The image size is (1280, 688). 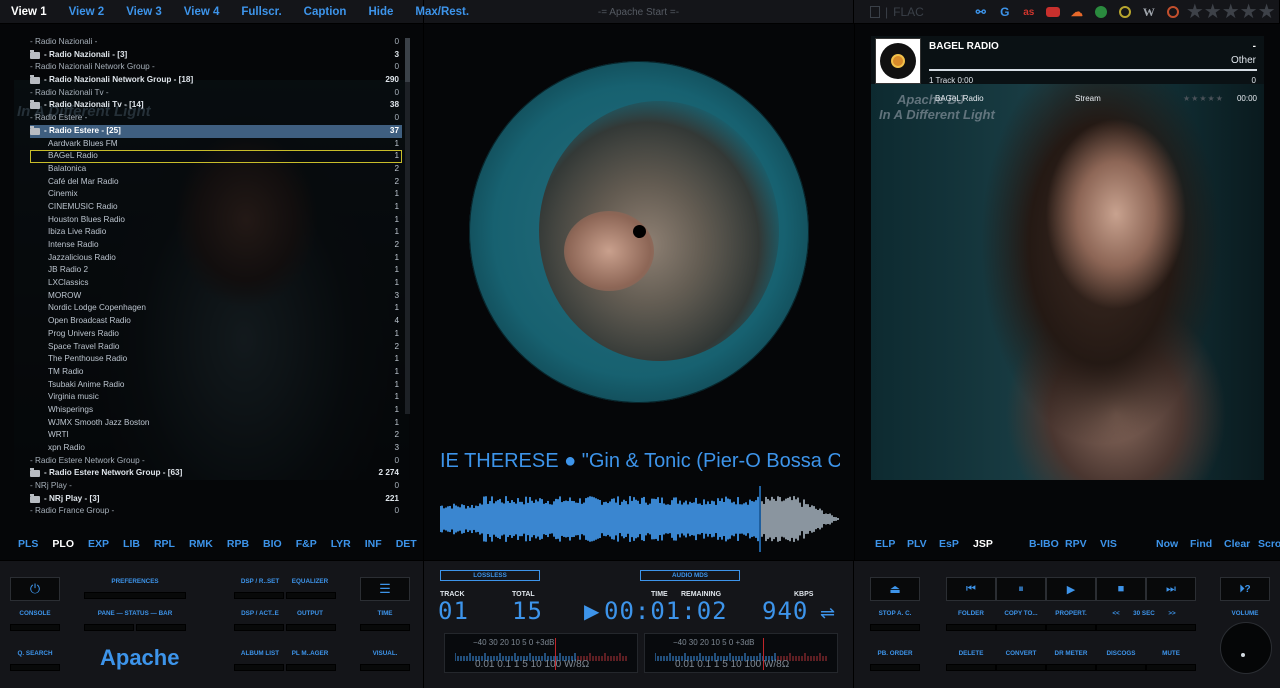 What do you see at coordinates (216, 448) in the screenshot?
I see `playlist-item: xpn Radio 3` at bounding box center [216, 448].